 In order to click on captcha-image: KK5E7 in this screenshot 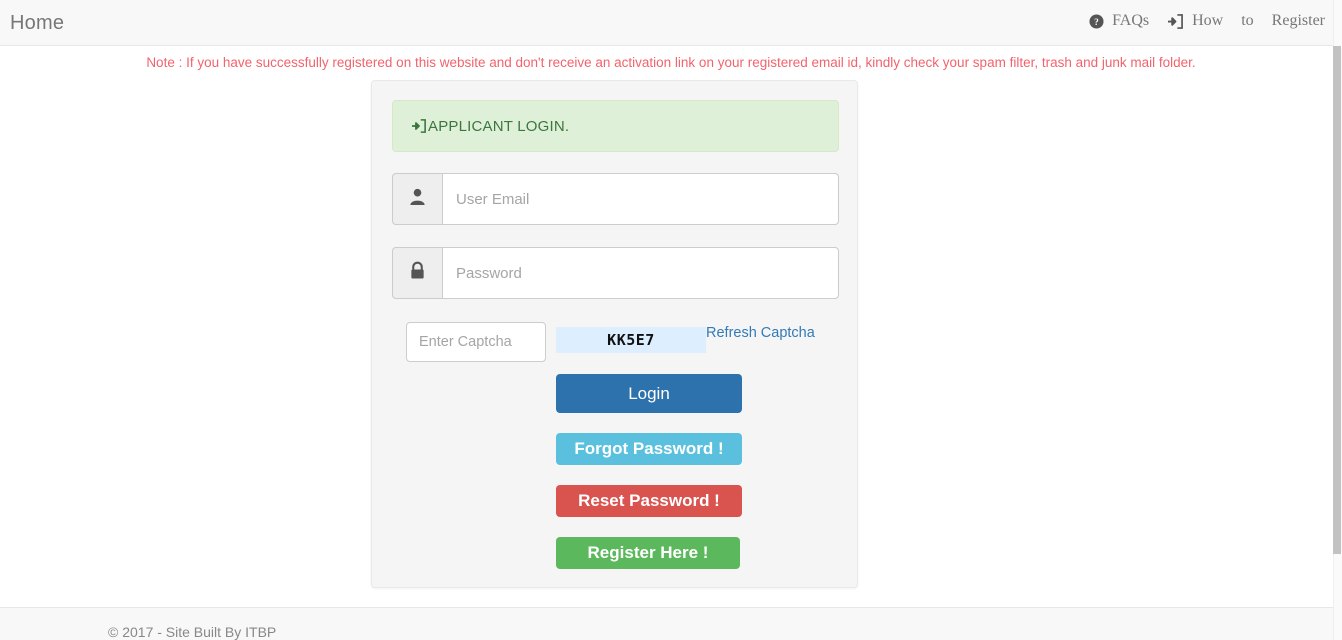, I will do `click(631, 340)`.